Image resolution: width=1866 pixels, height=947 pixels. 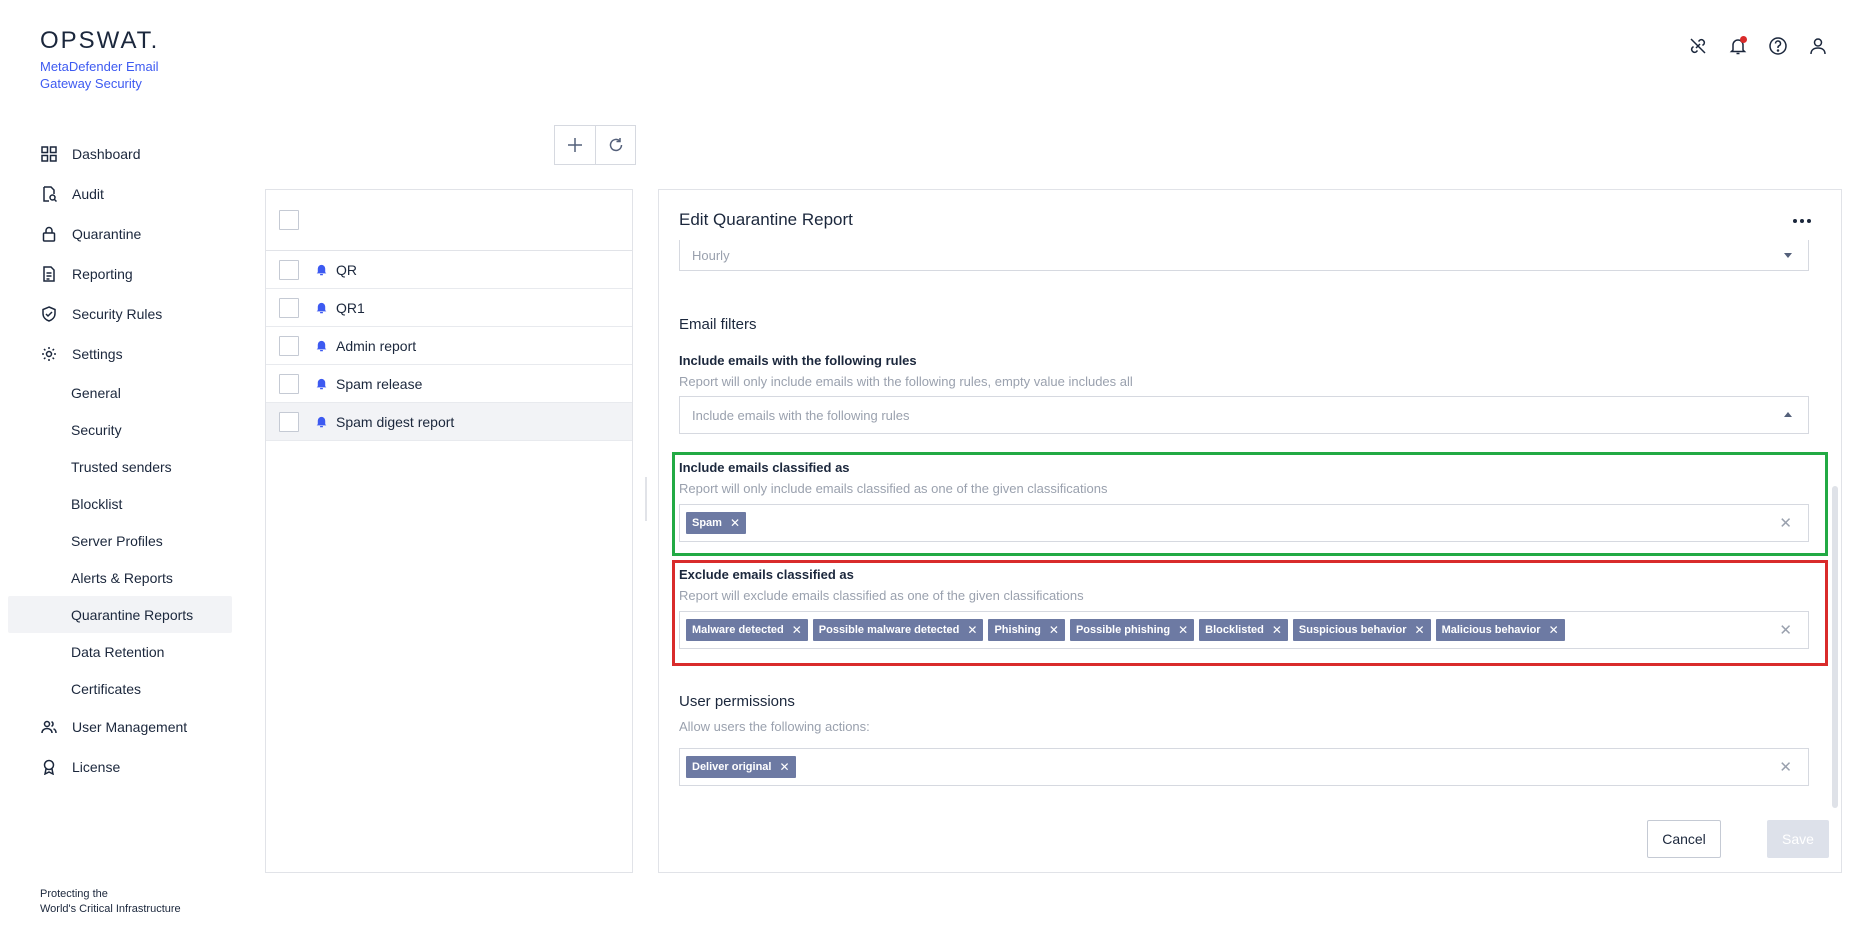 What do you see at coordinates (747, 630) in the screenshot?
I see `chip: Malware detected ✕` at bounding box center [747, 630].